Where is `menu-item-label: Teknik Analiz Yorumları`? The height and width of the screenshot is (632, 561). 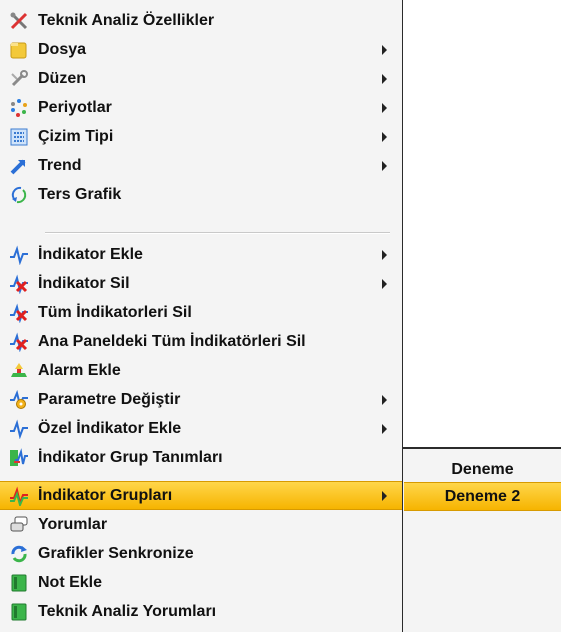
menu-item-label: Teknik Analiz Yorumları is located at coordinates (127, 611).